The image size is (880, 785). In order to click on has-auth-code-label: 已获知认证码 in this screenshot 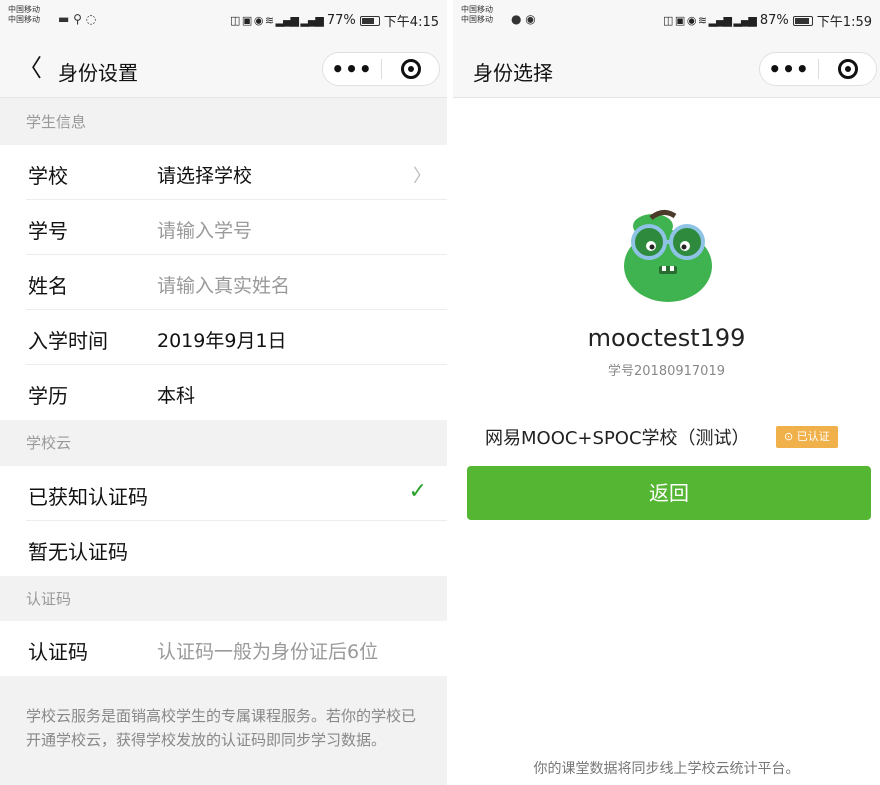, I will do `click(88, 497)`.